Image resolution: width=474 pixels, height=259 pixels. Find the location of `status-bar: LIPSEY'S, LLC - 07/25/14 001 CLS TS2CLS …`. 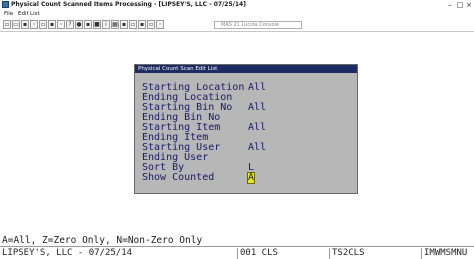

status-bar: LIPSEY'S, LLC - 07/25/14 001 CLS TS2CLS … is located at coordinates (237, 252).